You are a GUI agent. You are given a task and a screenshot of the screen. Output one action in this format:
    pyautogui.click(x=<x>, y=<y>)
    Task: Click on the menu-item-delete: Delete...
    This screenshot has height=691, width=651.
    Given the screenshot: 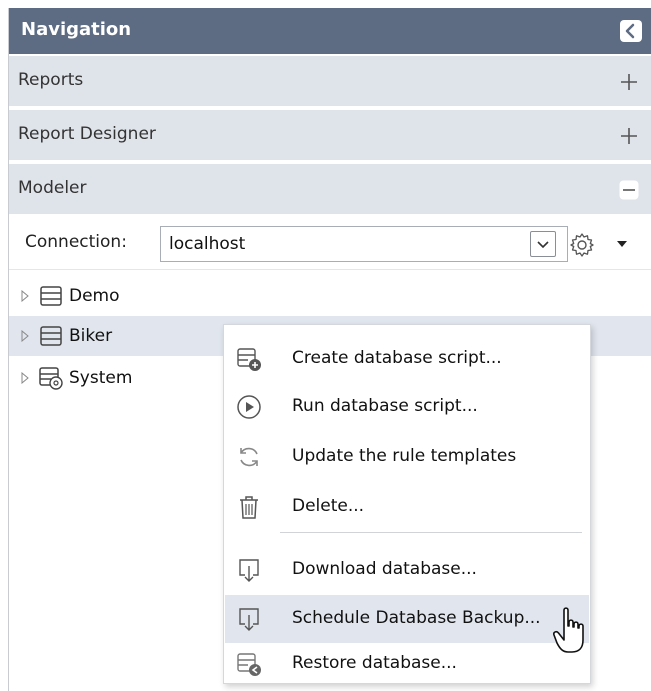 What is the action you would take?
    pyautogui.click(x=407, y=507)
    